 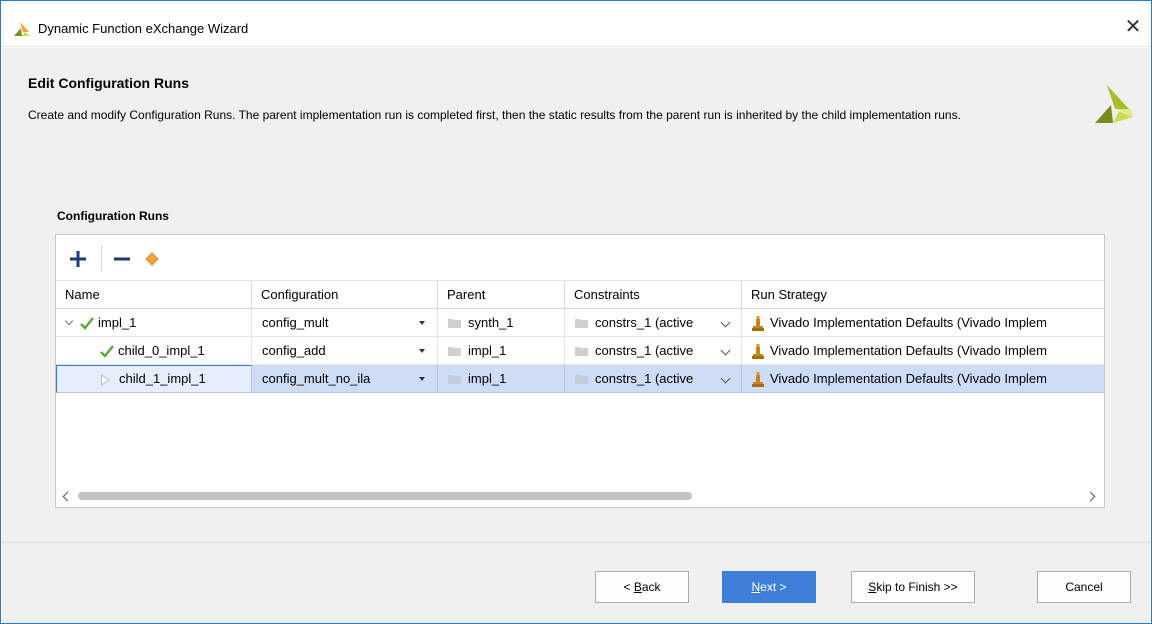 What do you see at coordinates (78, 259) in the screenshot?
I see `plus-icon` at bounding box center [78, 259].